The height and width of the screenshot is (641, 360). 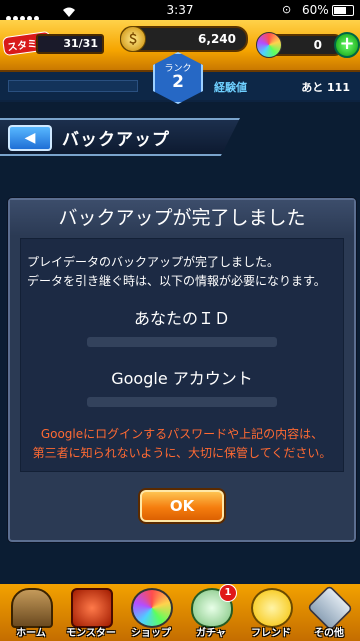 What do you see at coordinates (184, 39) in the screenshot?
I see `gold-counter: ＄ 6,240` at bounding box center [184, 39].